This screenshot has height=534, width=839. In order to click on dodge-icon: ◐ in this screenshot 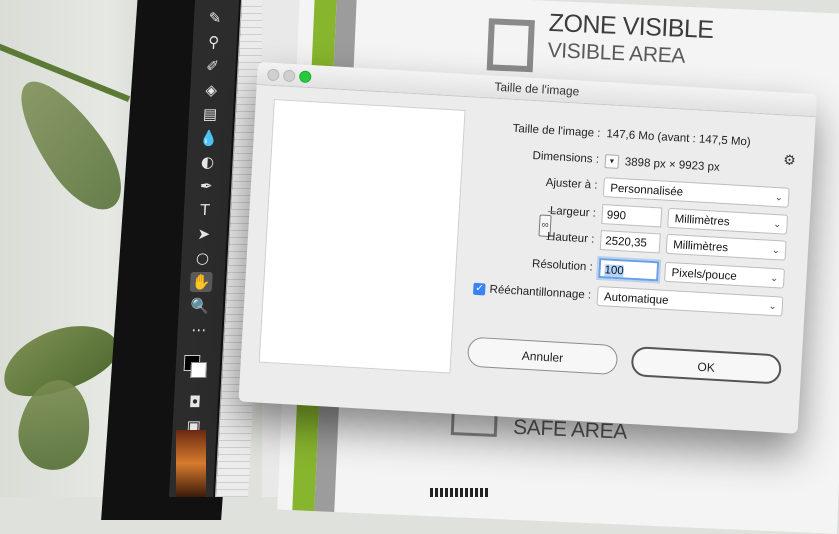, I will do `click(207, 162)`.